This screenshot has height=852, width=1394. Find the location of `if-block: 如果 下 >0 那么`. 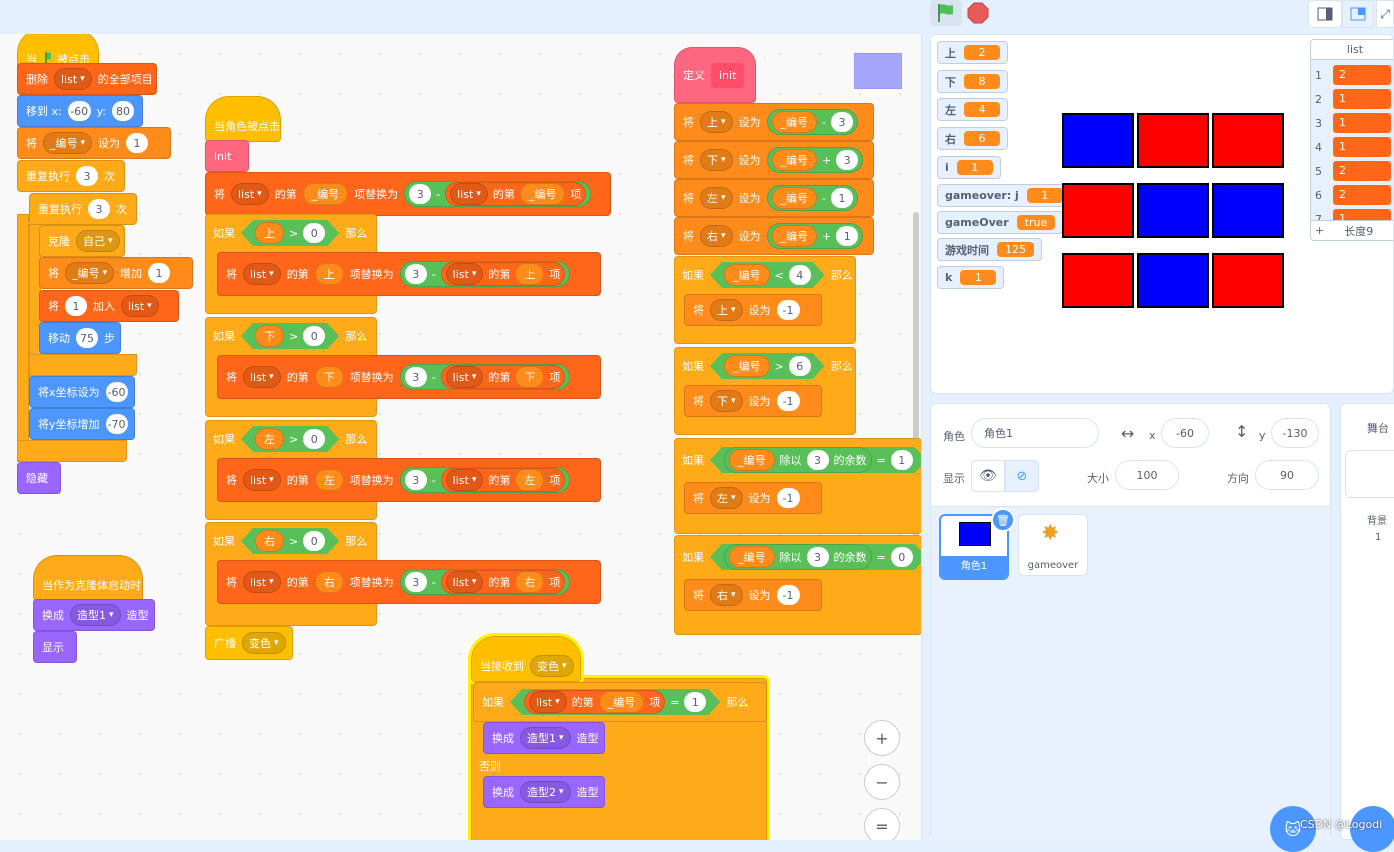

if-block: 如果 下 >0 那么 is located at coordinates (291, 336).